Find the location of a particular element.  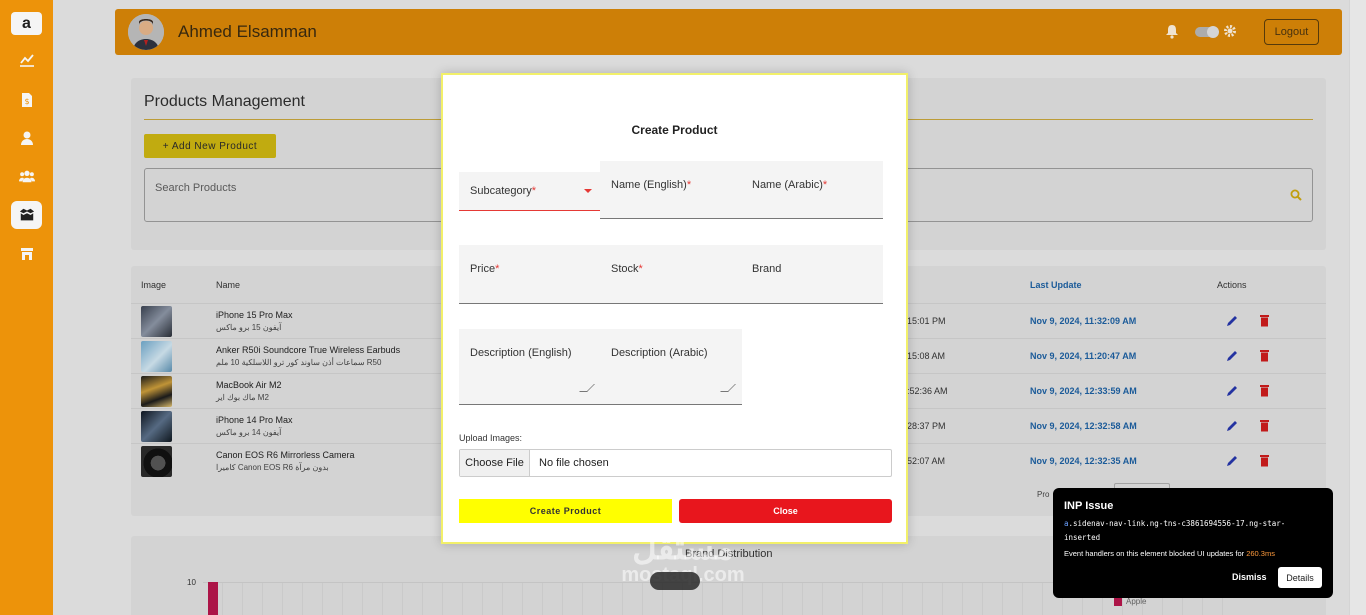

media-controls is located at coordinates (675, 581).